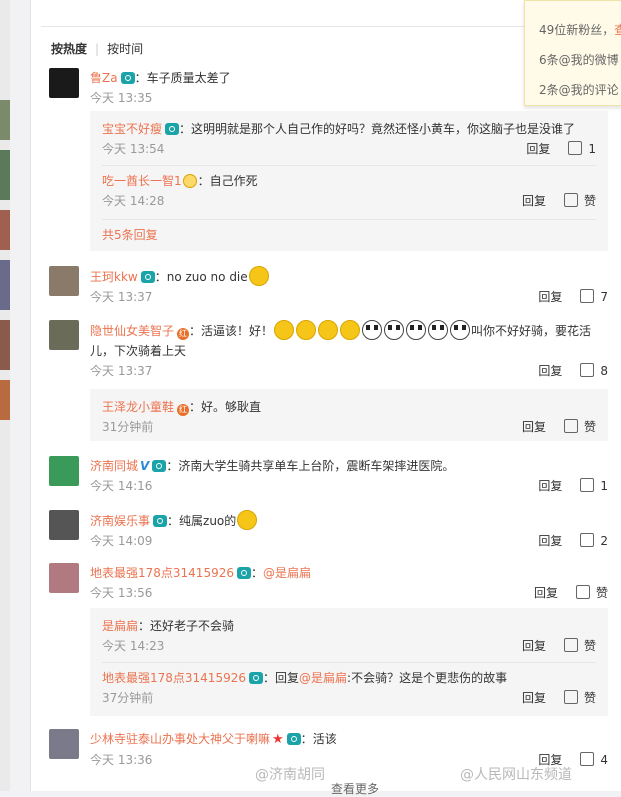 The width and height of the screenshot is (621, 797). Describe the element at coordinates (278, 739) in the screenshot. I see `star-badge-icon: ★` at that location.